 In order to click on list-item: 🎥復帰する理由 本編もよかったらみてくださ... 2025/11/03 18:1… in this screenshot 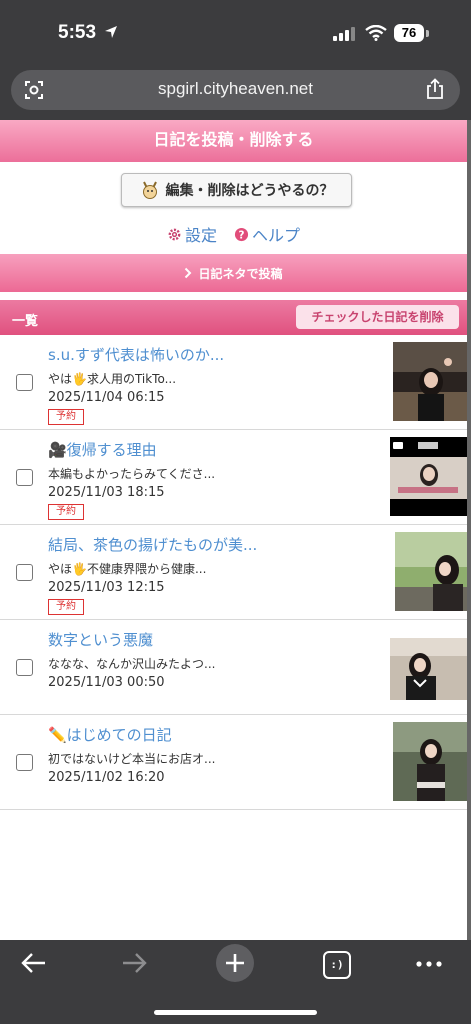, I will do `click(233, 477)`.